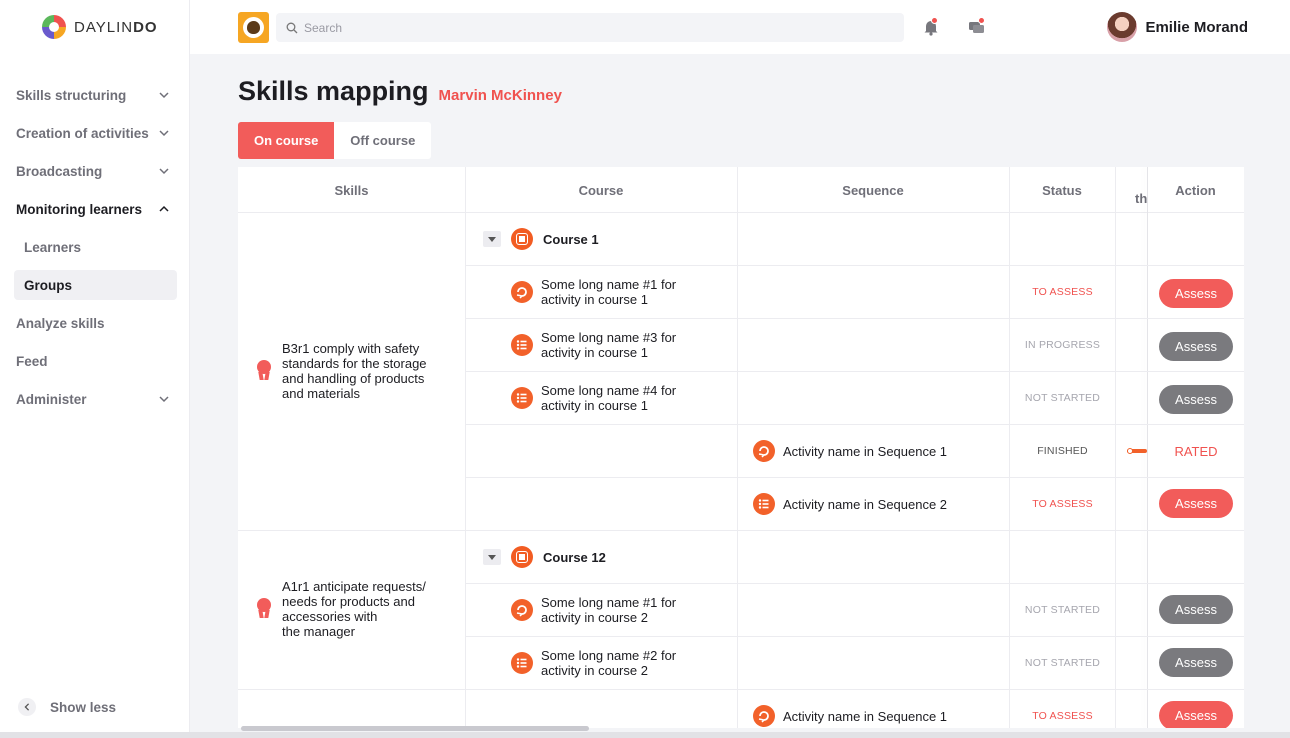 Image resolution: width=1290 pixels, height=738 pixels. What do you see at coordinates (383, 140) in the screenshot?
I see `tab-off-course: Off course` at bounding box center [383, 140].